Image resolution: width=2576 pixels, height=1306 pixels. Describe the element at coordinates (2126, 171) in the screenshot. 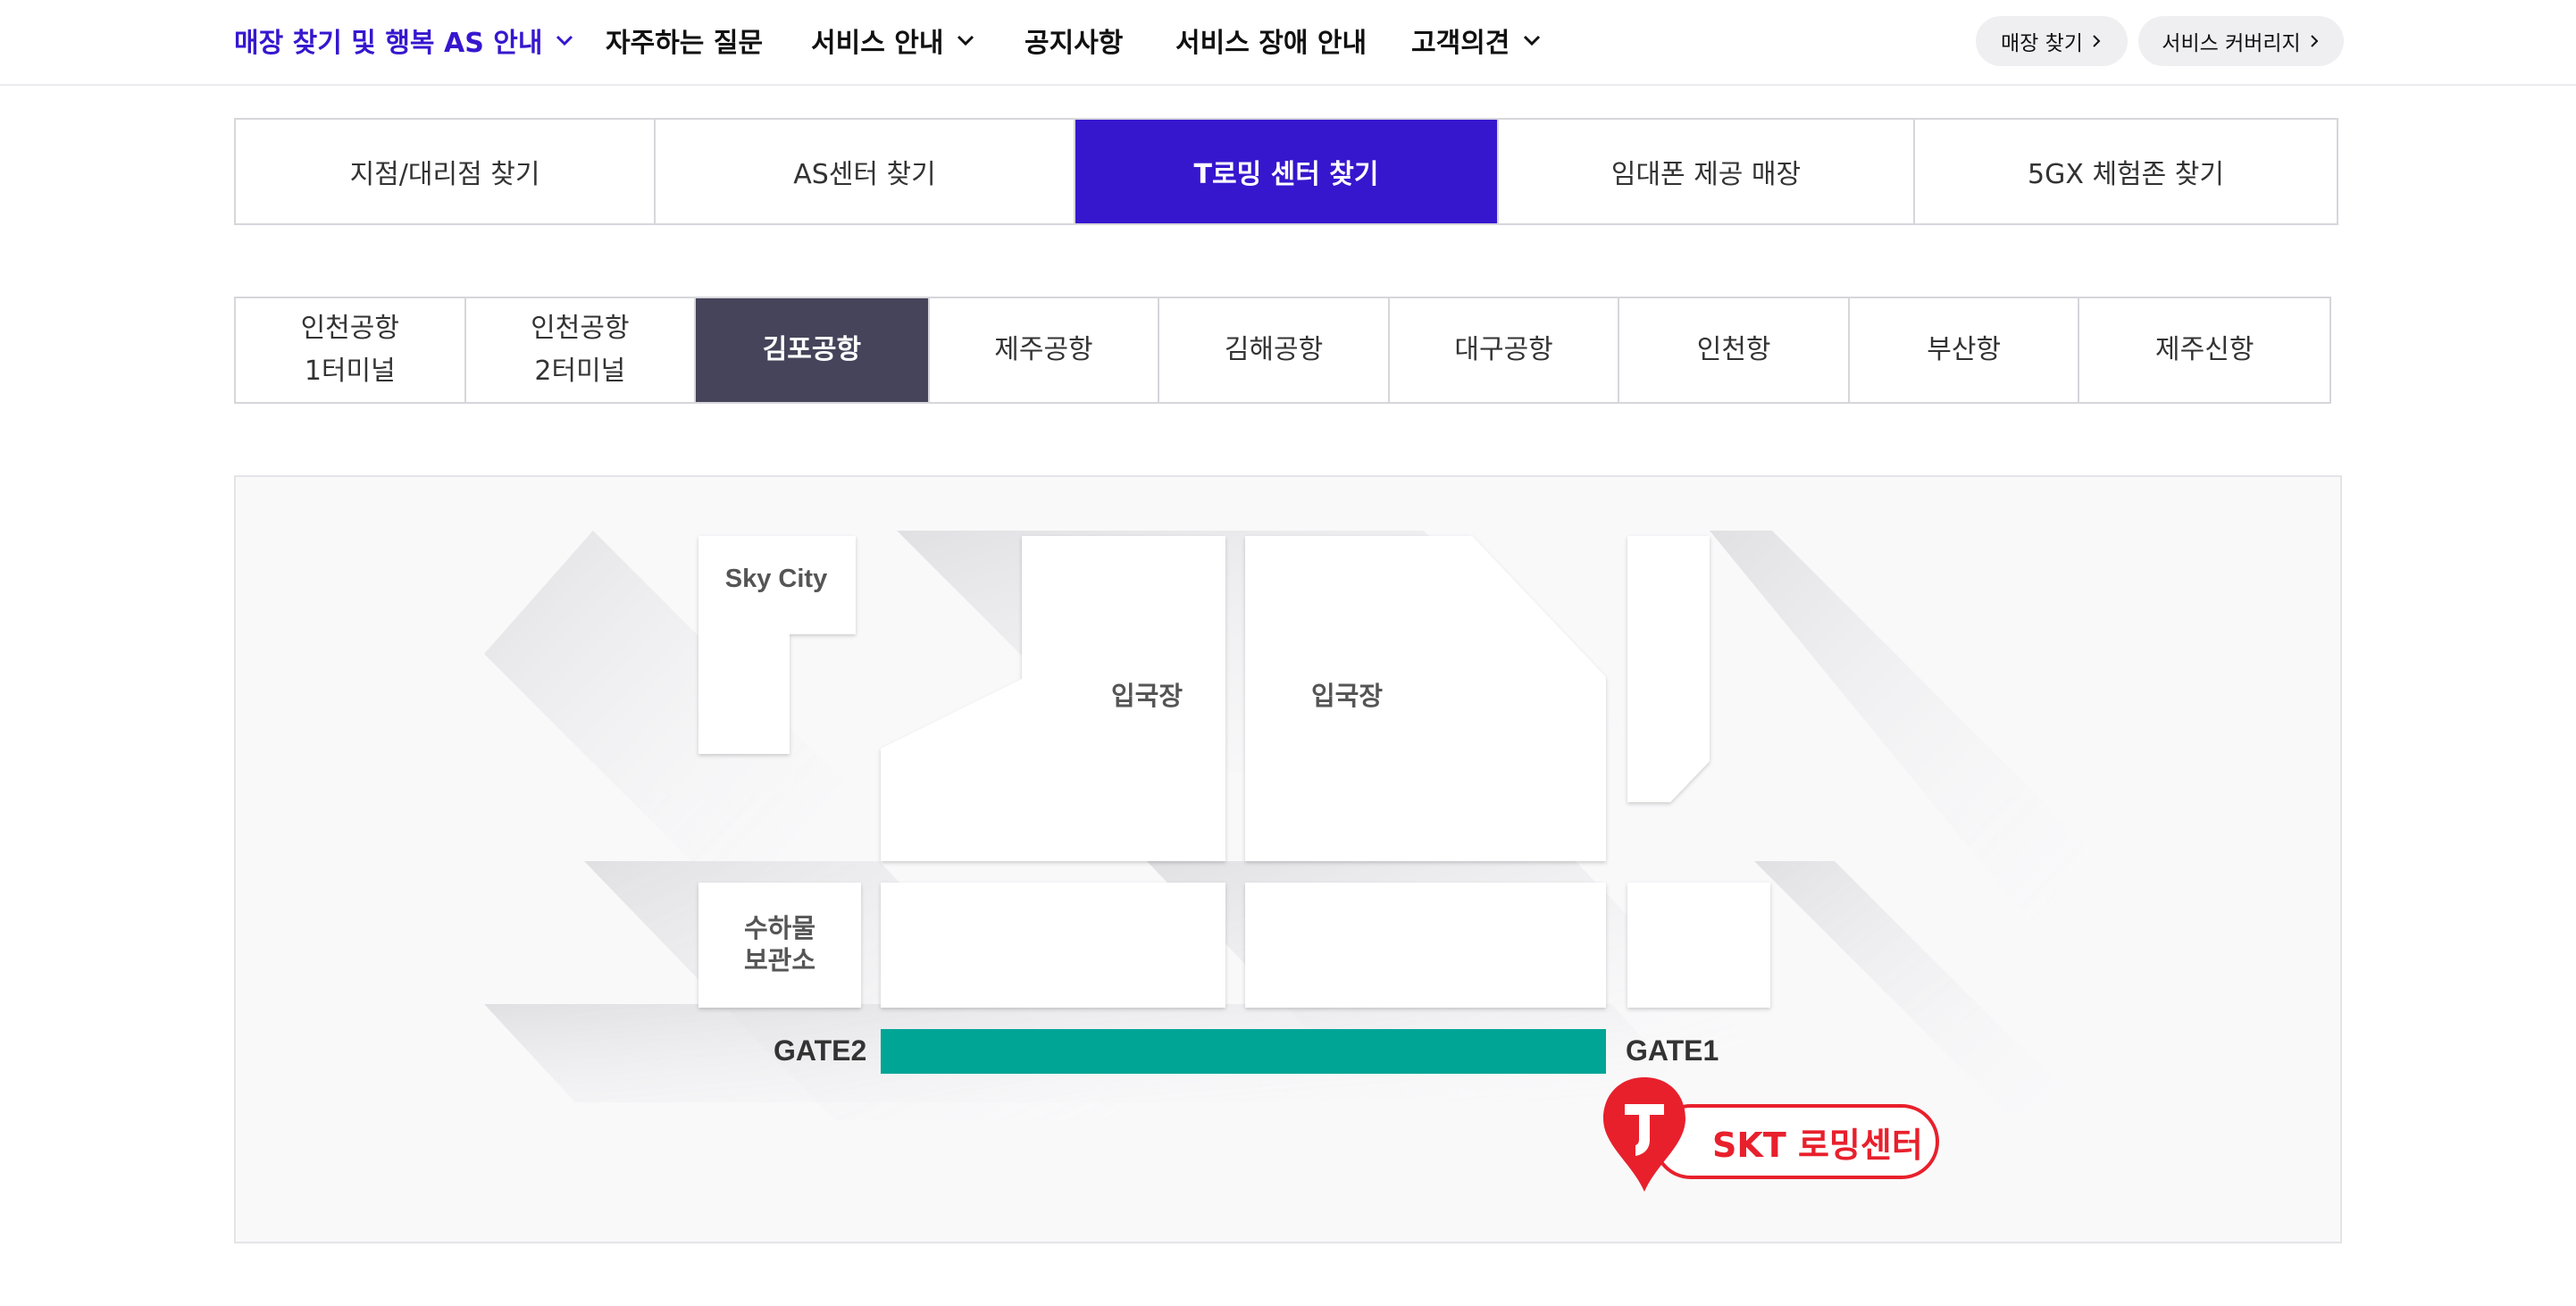

I see `tab-5gx-zone: 5GX 체험존 찾기` at that location.